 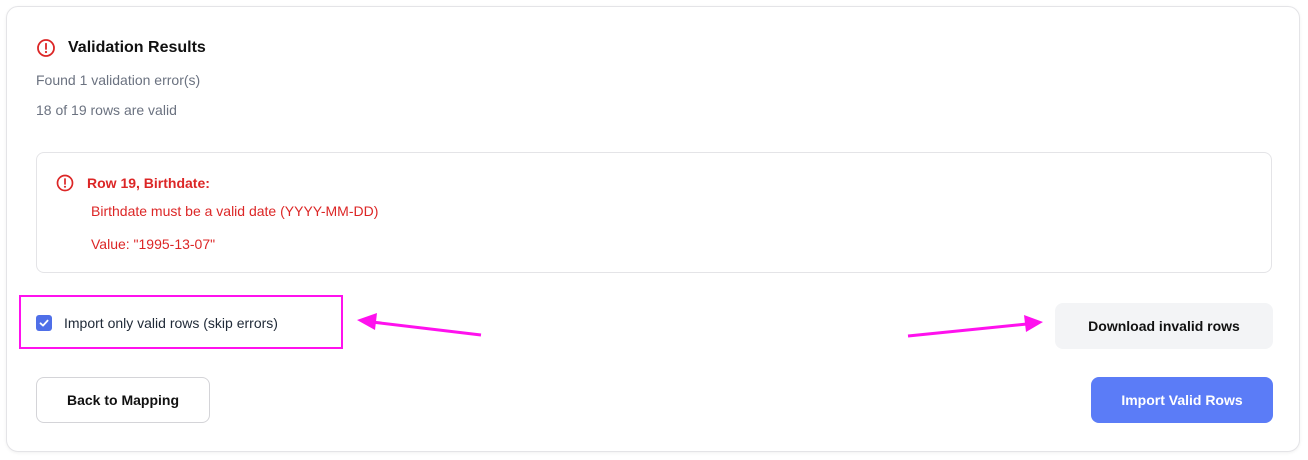 I want to click on skip-errors-checkbox, so click(x=44, y=323).